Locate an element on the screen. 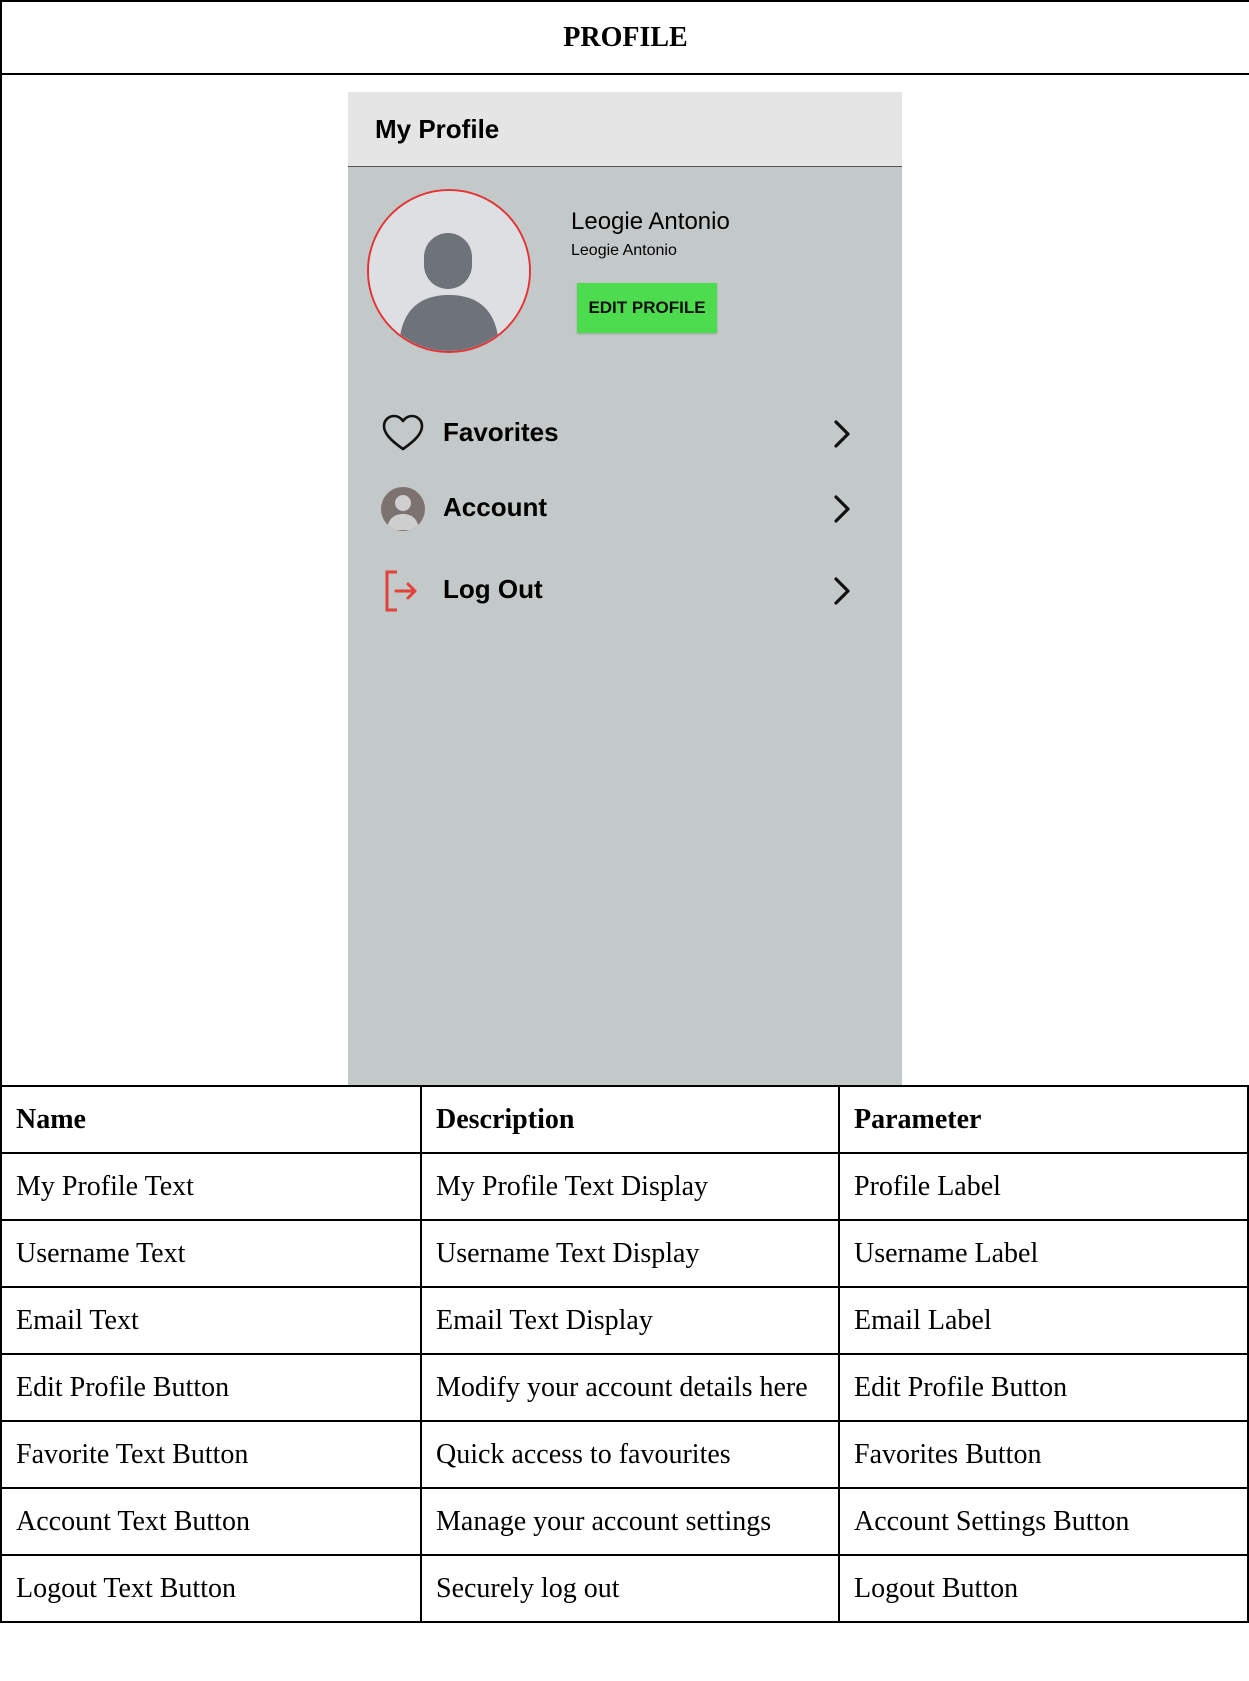 The height and width of the screenshot is (1681, 1249). table-cell-parameter: Edit Profile Button is located at coordinates (1043, 1387).